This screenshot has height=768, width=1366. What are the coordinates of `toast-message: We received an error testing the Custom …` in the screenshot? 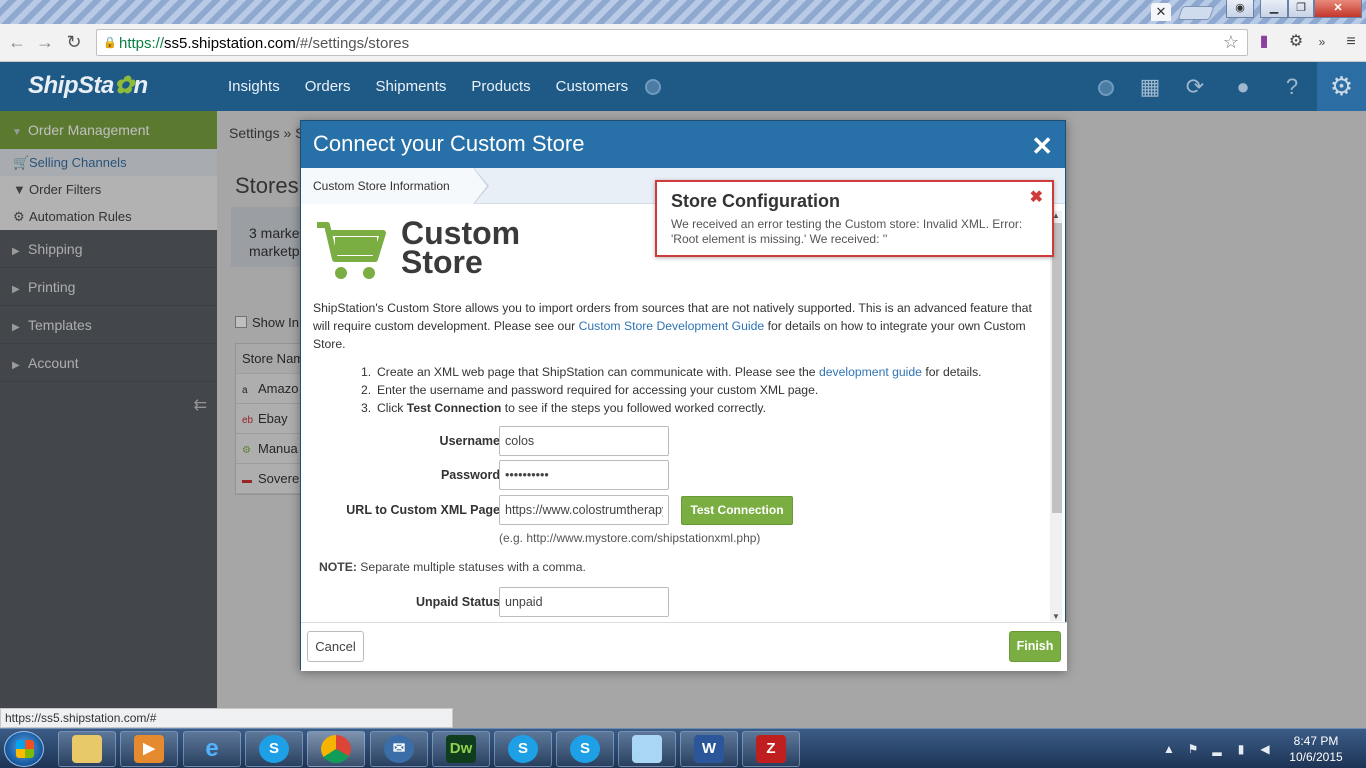 It's located at (847, 231).